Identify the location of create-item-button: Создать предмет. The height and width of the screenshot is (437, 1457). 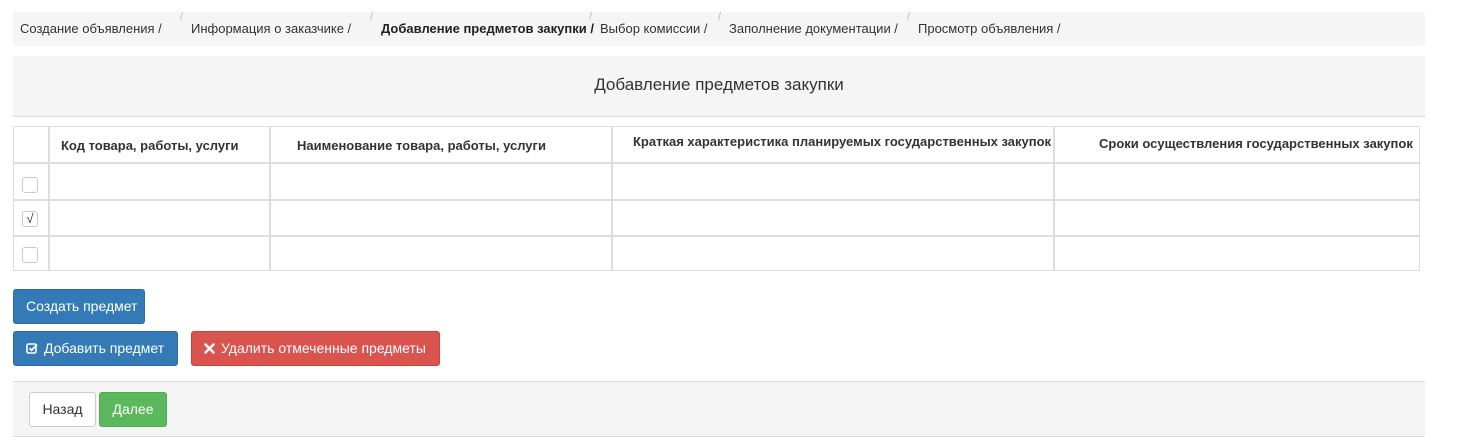
(79, 306).